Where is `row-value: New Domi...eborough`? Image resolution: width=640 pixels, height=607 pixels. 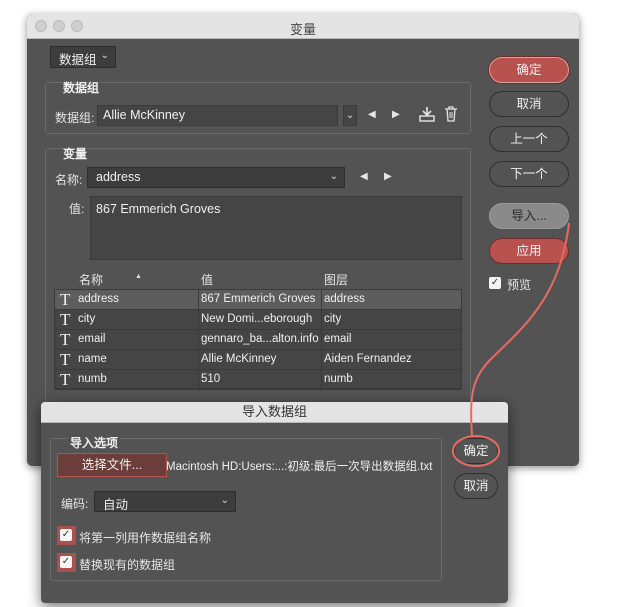
row-value: New Domi...eborough is located at coordinates (257, 319).